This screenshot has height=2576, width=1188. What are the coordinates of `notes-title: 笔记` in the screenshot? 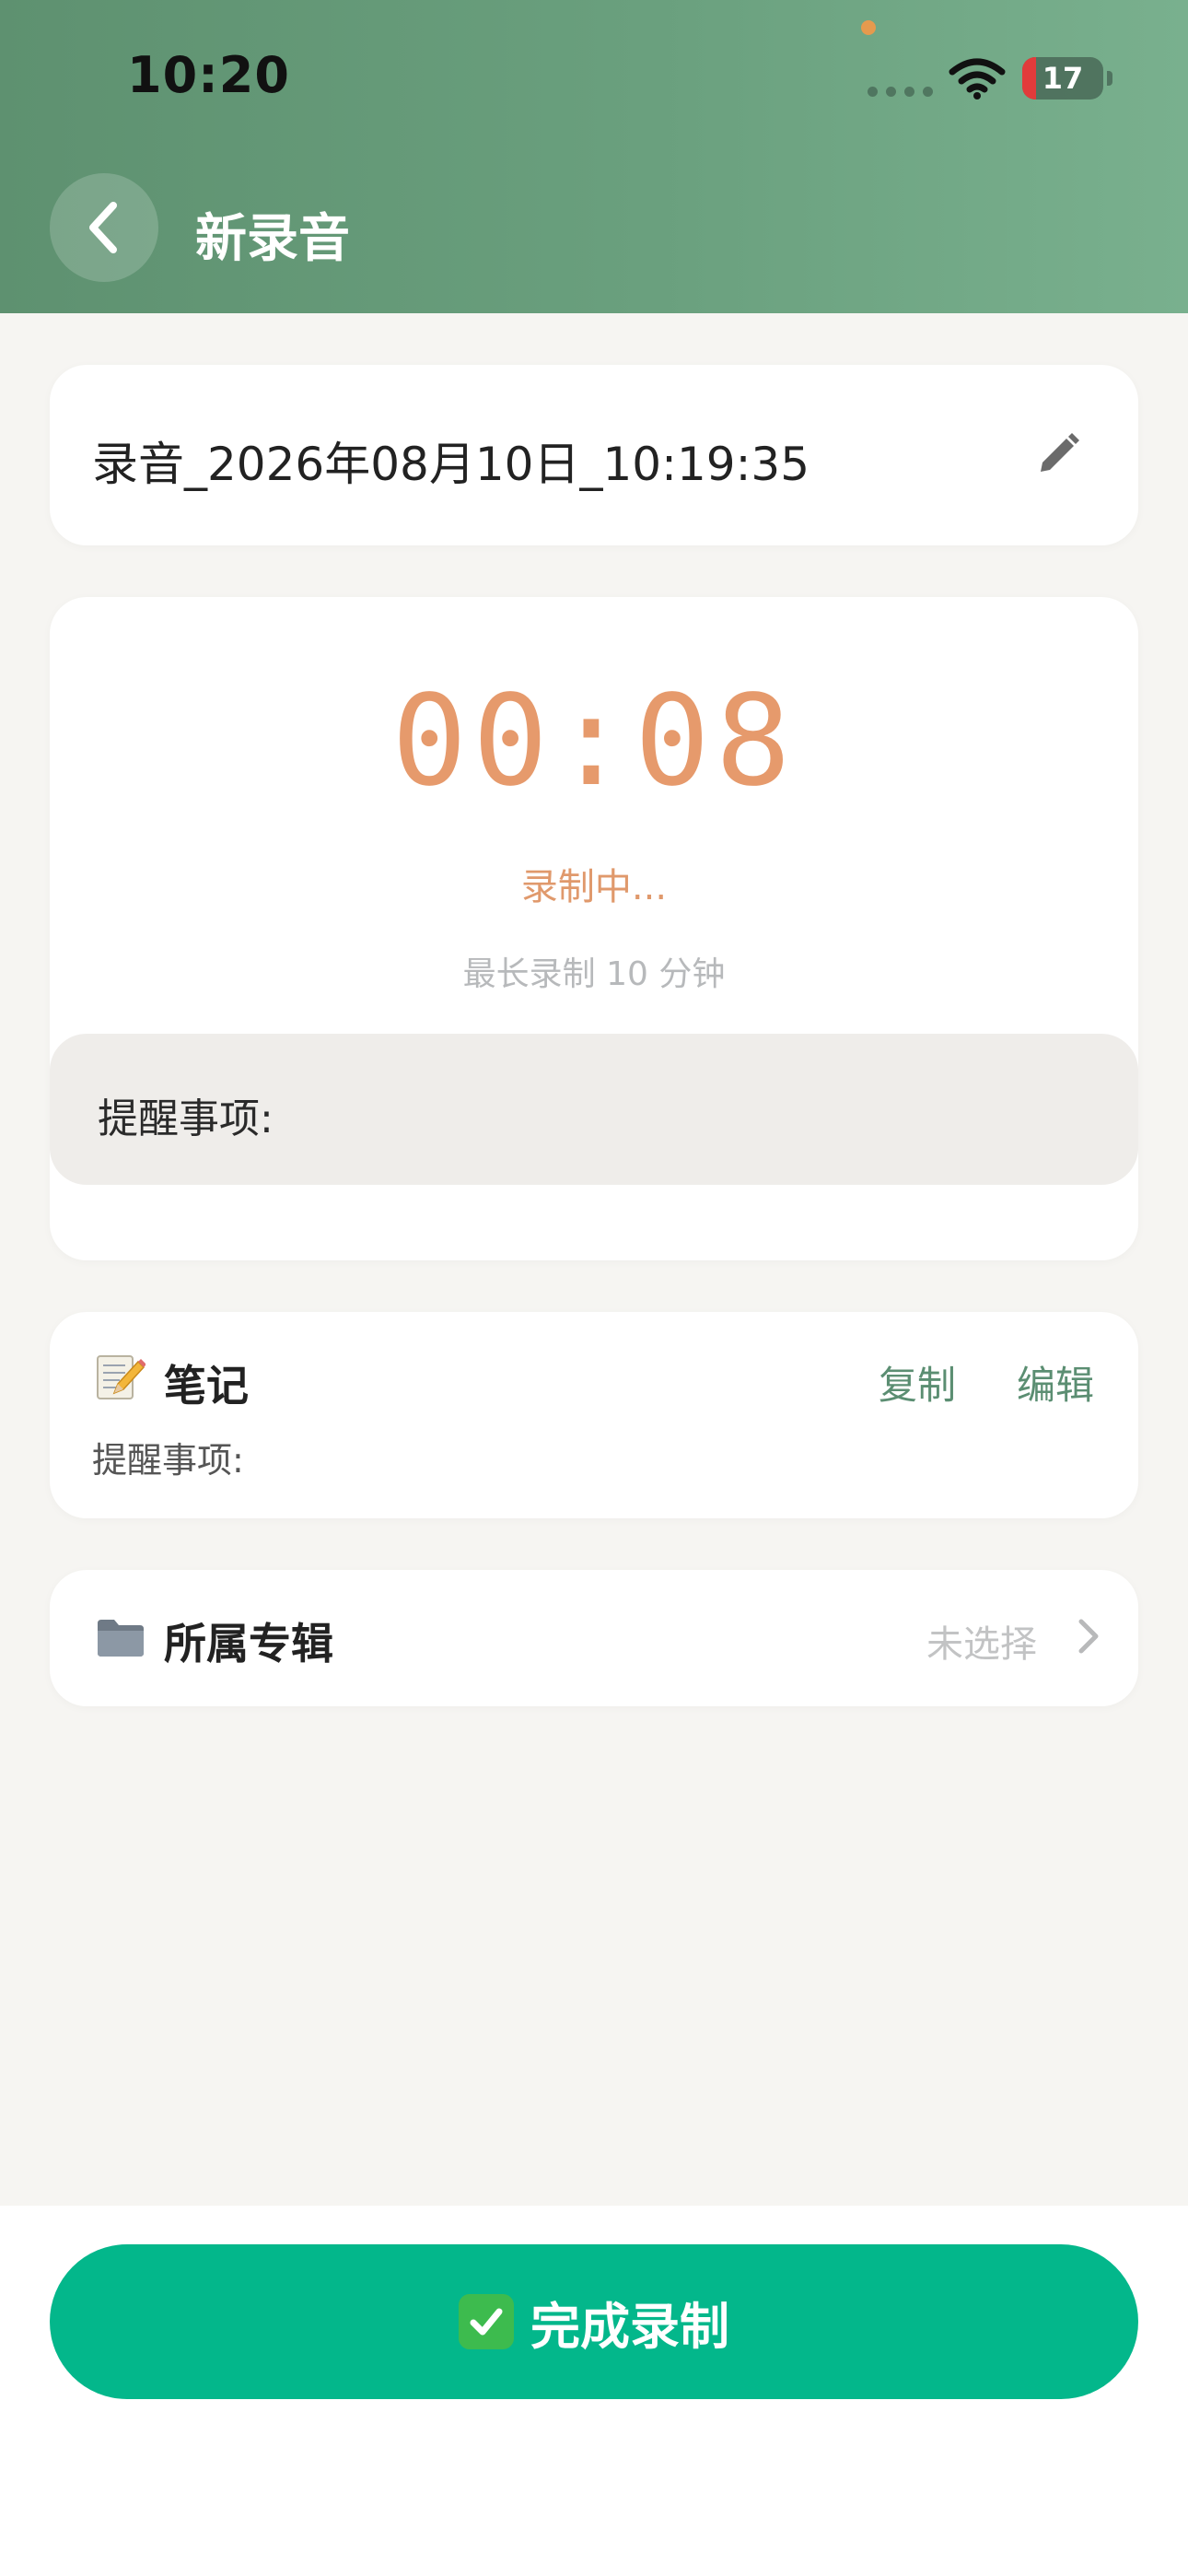 It's located at (206, 1386).